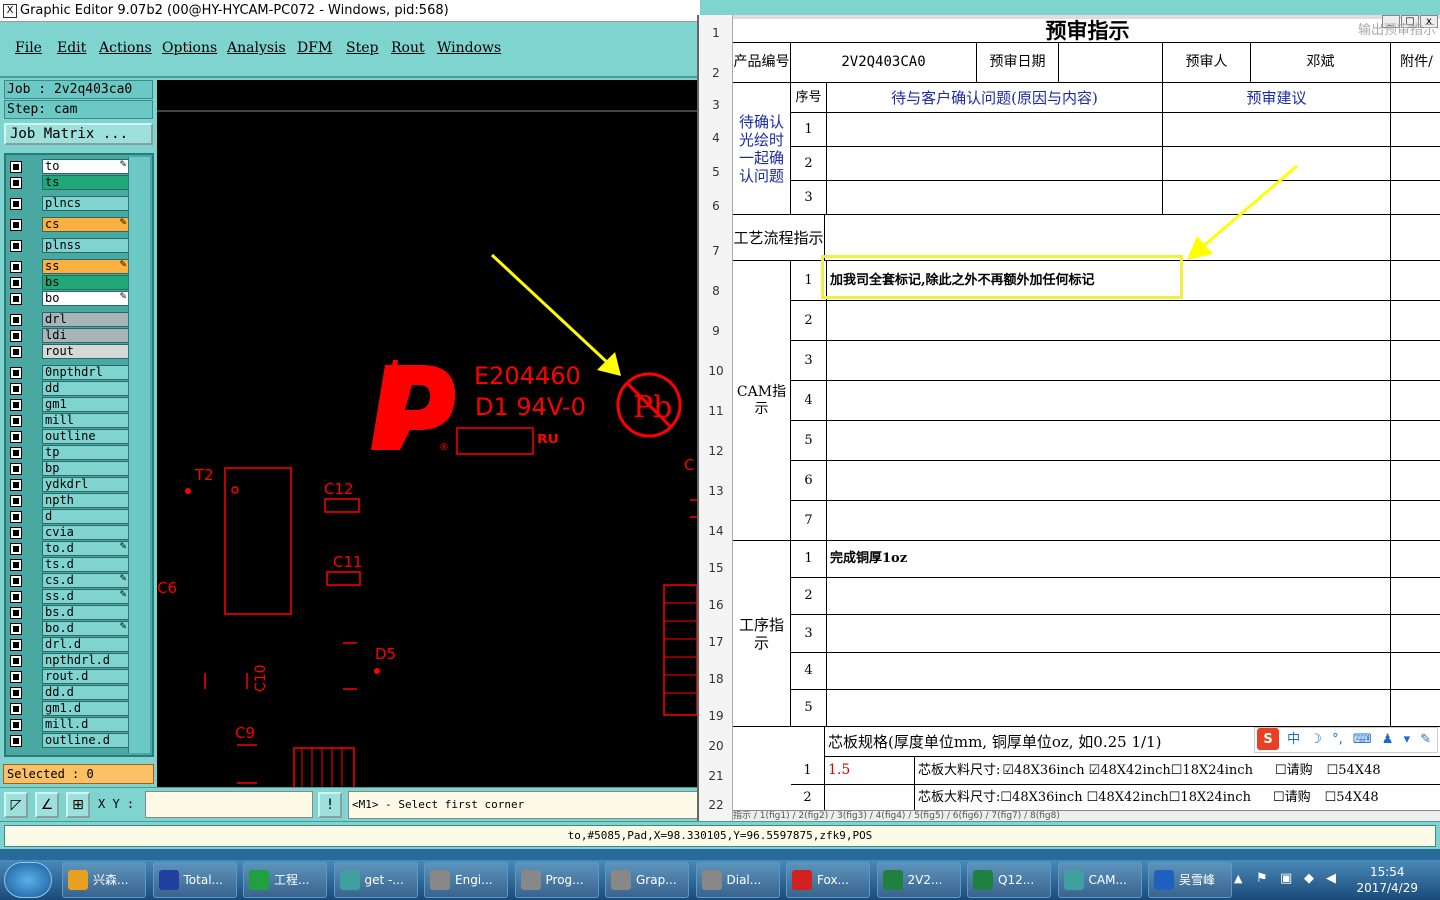 Image resolution: width=1440 pixels, height=900 pixels. What do you see at coordinates (1331, 878) in the screenshot?
I see `volume-icon: ◀` at bounding box center [1331, 878].